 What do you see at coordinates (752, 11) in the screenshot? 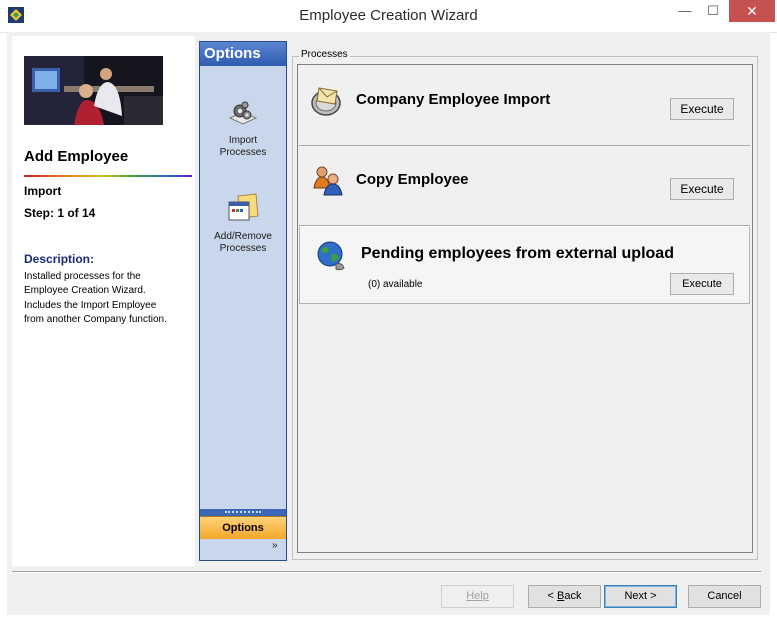
I see `close-button: ✕` at bounding box center [752, 11].